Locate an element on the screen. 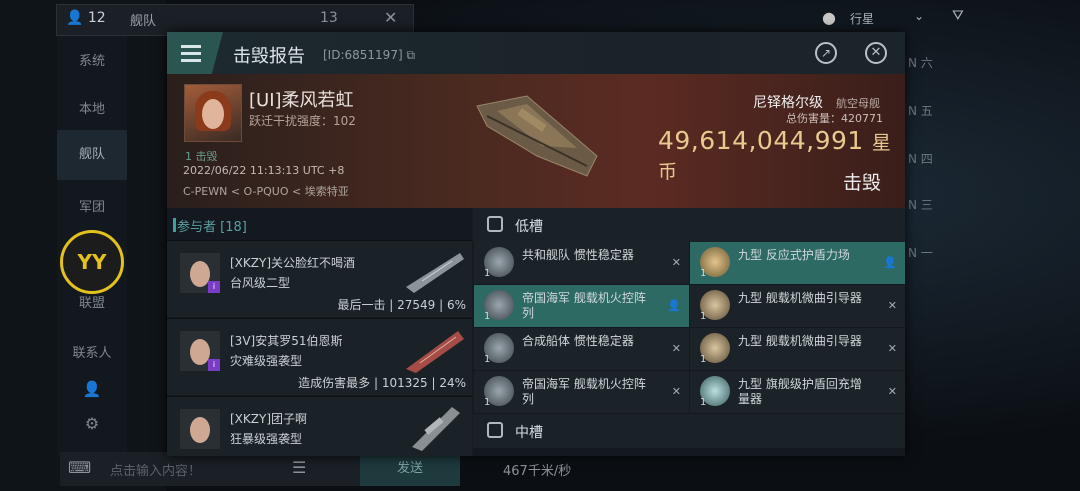 The height and width of the screenshot is (491, 1080). side-list-item: N 六 is located at coordinates (920, 63).